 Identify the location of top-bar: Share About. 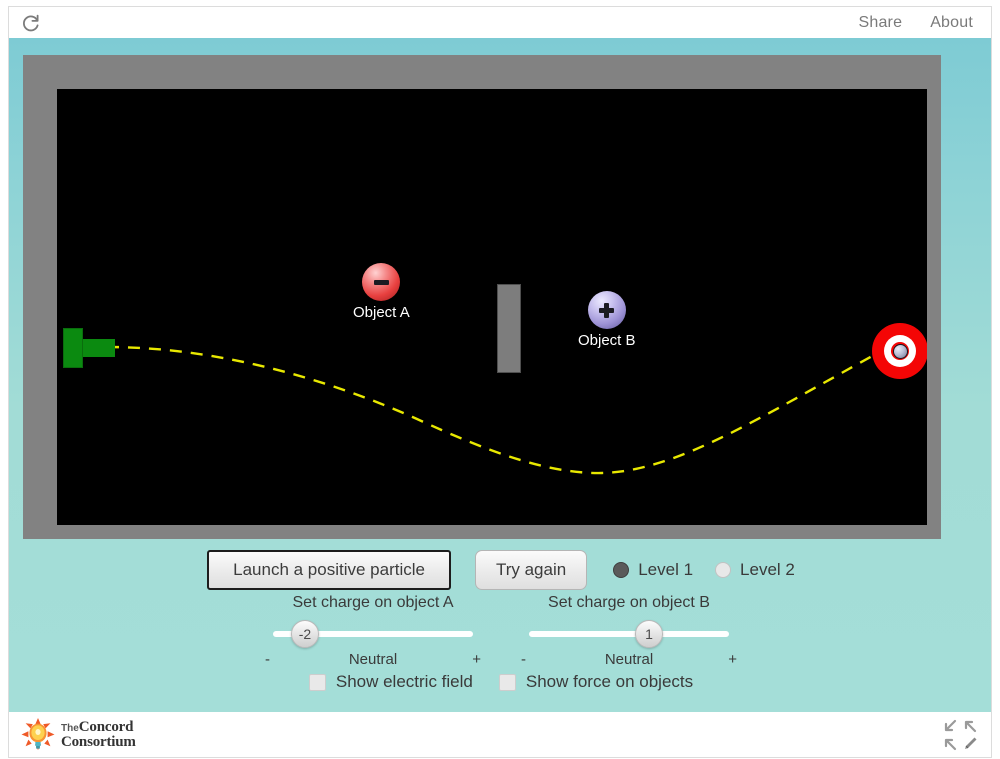
(500, 22).